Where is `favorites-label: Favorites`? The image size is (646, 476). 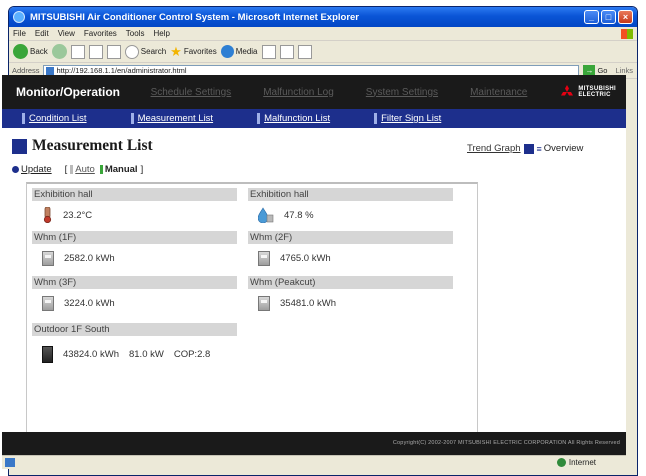 favorites-label: Favorites is located at coordinates (200, 51).